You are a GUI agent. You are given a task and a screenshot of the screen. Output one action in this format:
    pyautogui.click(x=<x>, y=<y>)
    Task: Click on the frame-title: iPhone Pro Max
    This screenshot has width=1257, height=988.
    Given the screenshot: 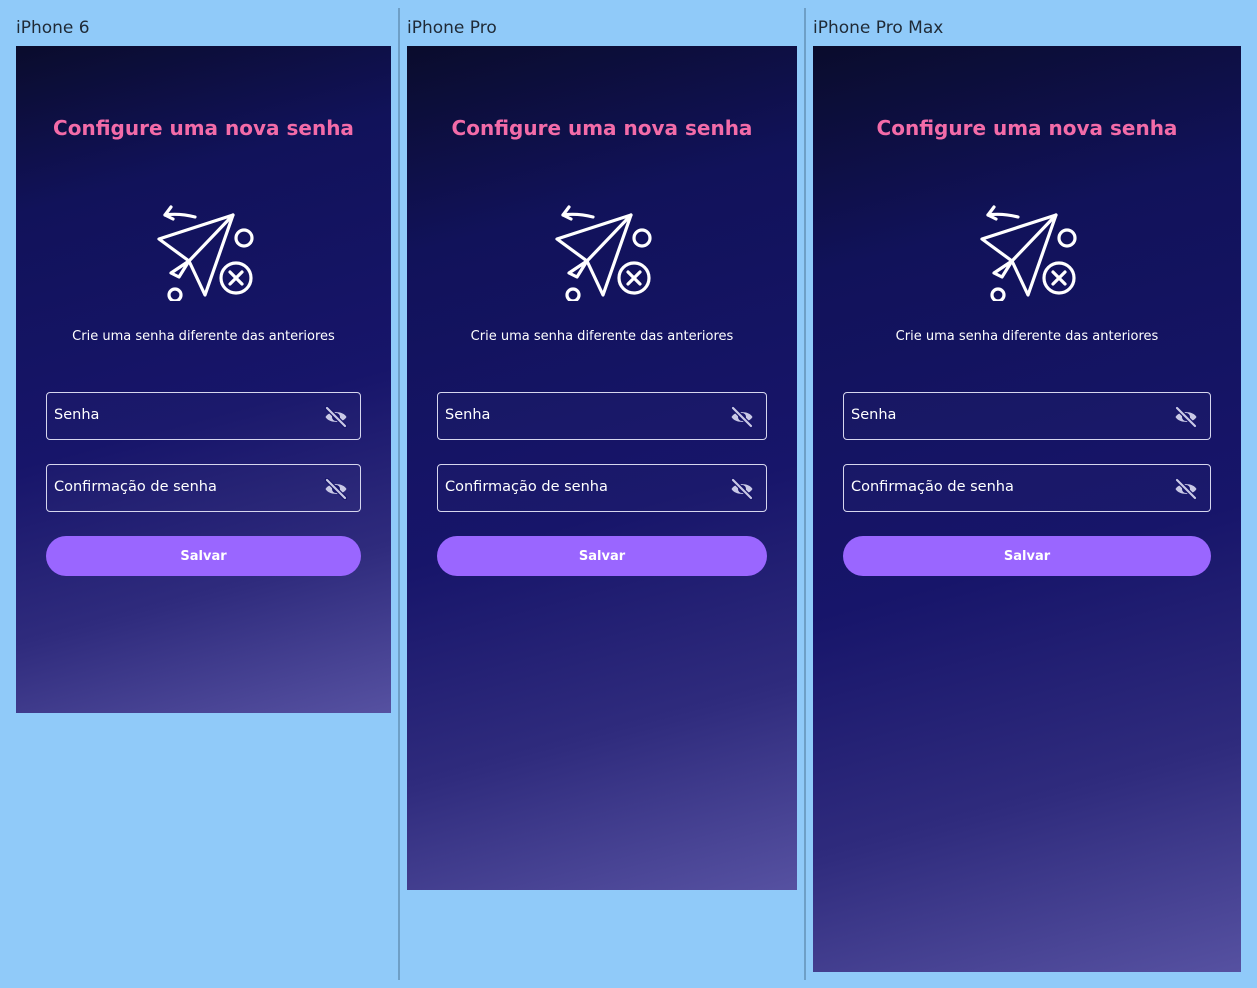 What is the action you would take?
    pyautogui.click(x=878, y=28)
    